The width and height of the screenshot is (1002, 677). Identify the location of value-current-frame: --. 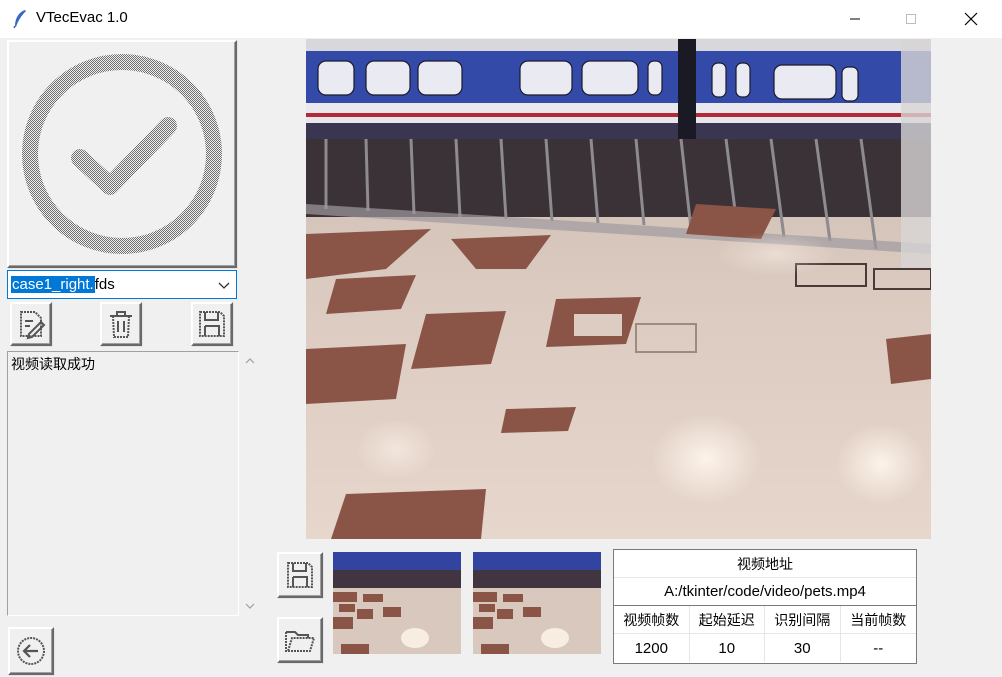
(878, 648).